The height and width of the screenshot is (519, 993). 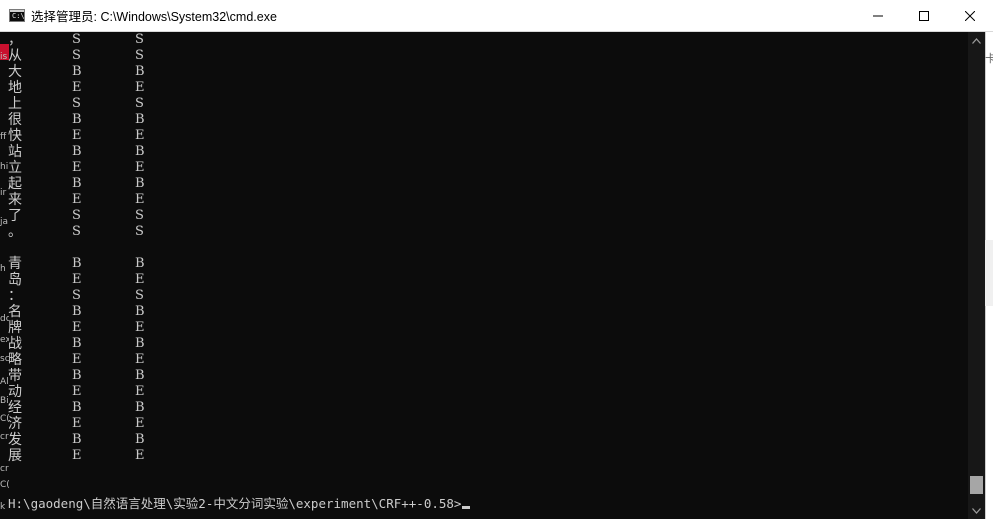 I want to click on chevron-up-icon, so click(x=976, y=40).